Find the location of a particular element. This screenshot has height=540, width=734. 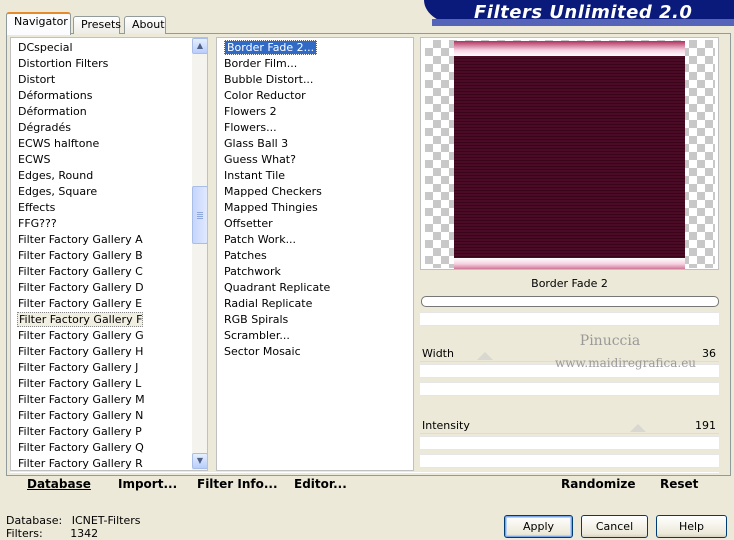

filter-item: Radial Replicate is located at coordinates (264, 304).